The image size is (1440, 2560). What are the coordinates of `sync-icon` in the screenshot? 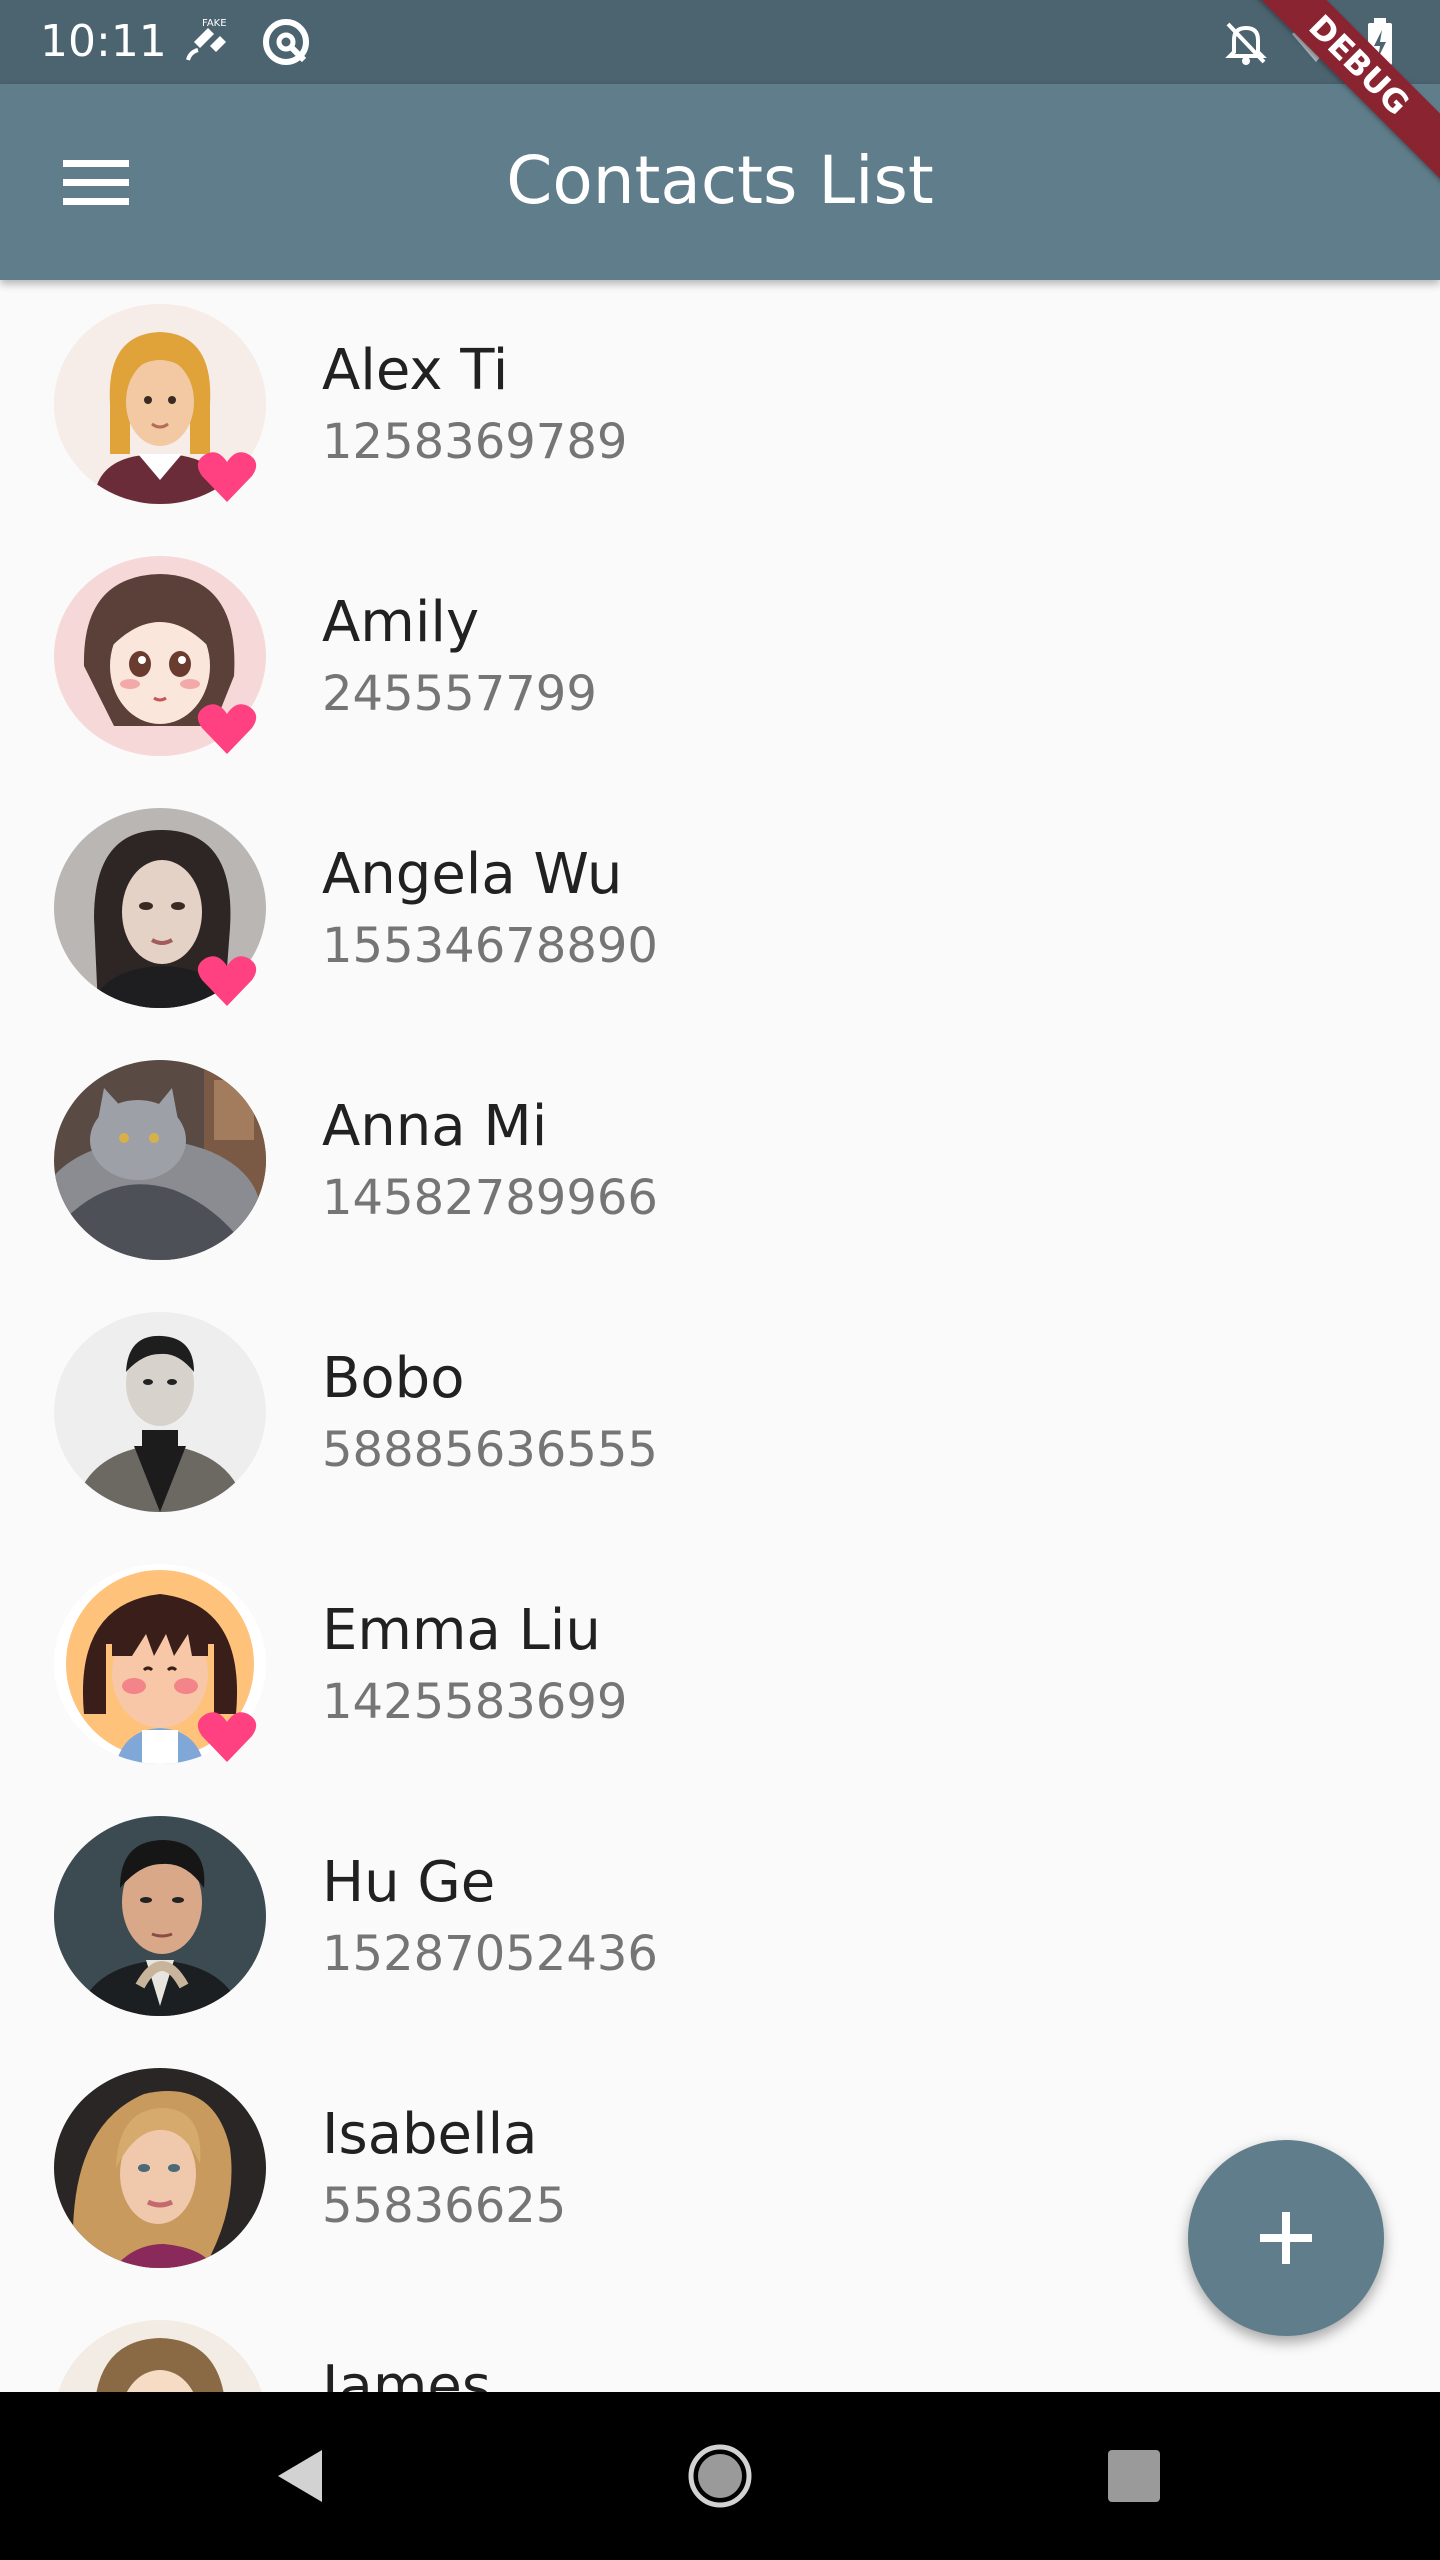 It's located at (286, 42).